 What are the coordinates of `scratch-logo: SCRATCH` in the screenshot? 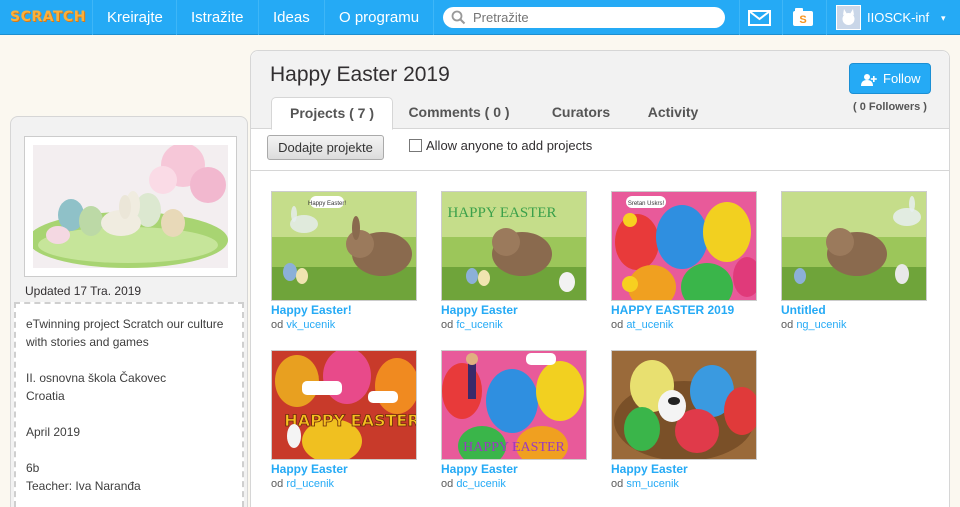 It's located at (47, 17).